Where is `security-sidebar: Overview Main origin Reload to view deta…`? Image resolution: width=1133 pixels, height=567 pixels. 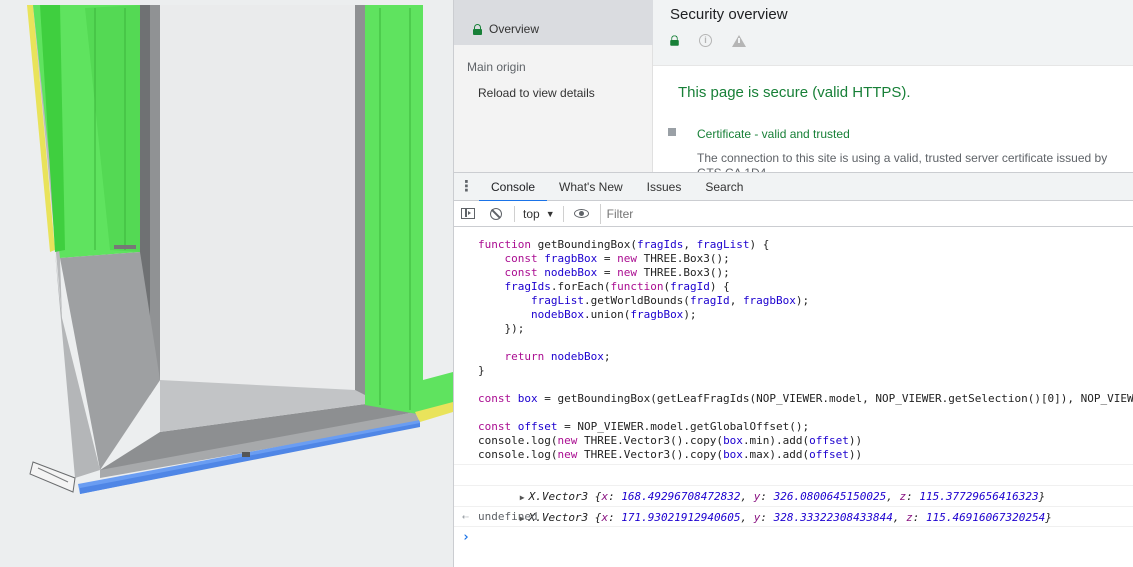
security-sidebar: Overview Main origin Reload to view deta… is located at coordinates (553, 86).